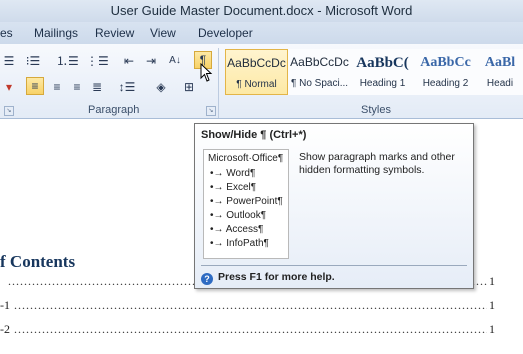  Describe the element at coordinates (500, 72) in the screenshot. I see `style-heading-3: AaBl Headi` at that location.